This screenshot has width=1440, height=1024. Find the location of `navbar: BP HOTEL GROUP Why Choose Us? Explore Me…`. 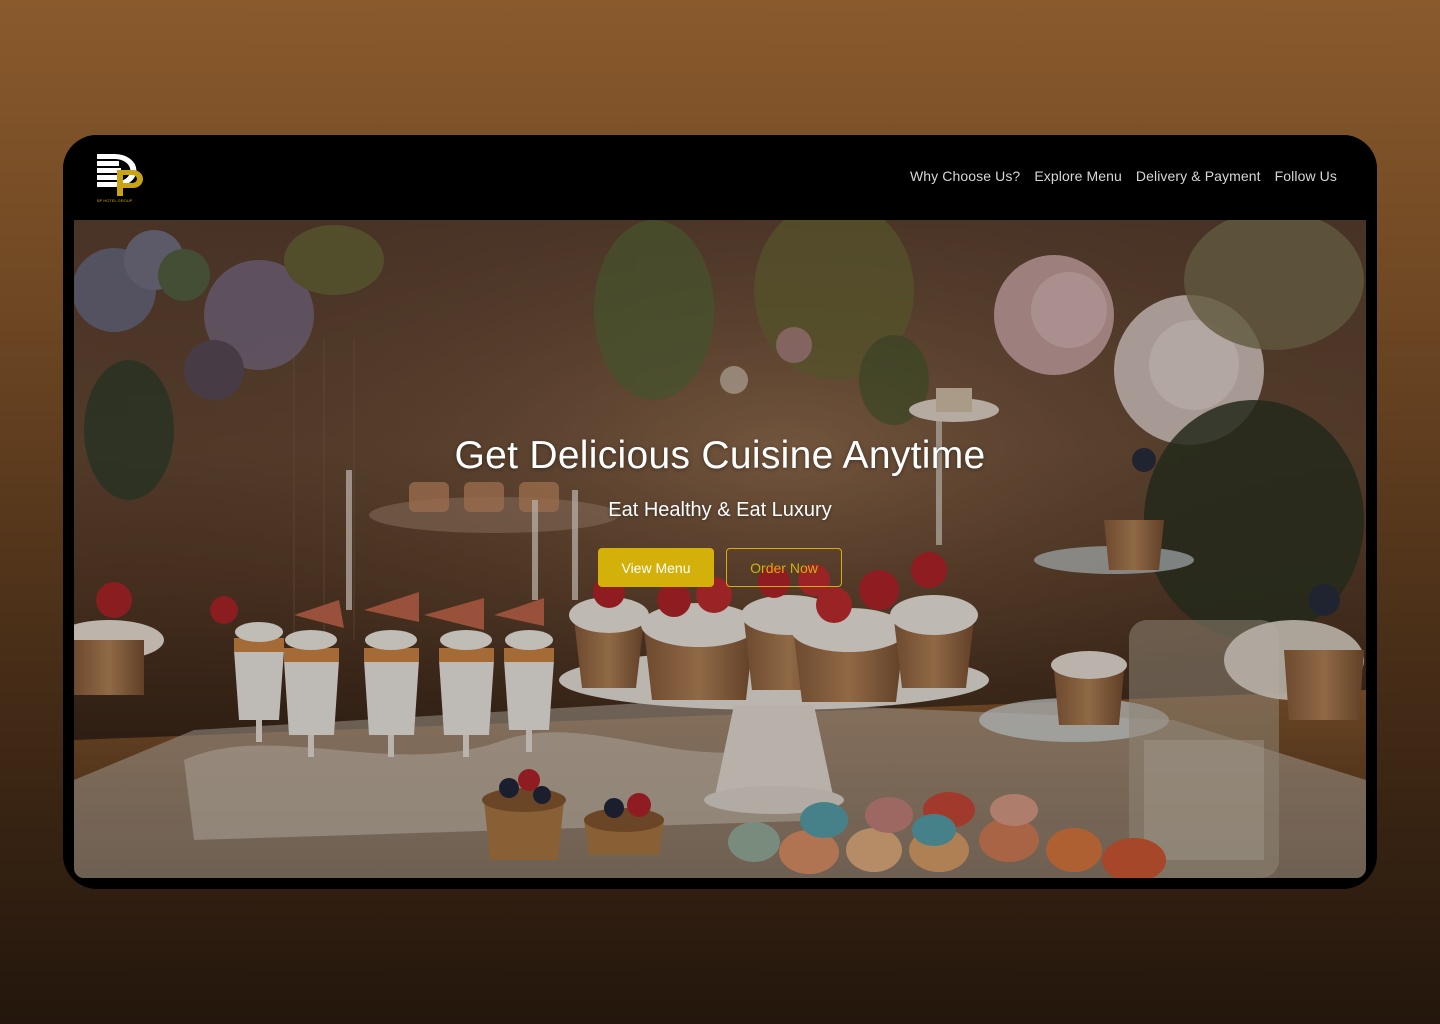

navbar: BP HOTEL GROUP Why Choose Us? Explore Me… is located at coordinates (720, 177).